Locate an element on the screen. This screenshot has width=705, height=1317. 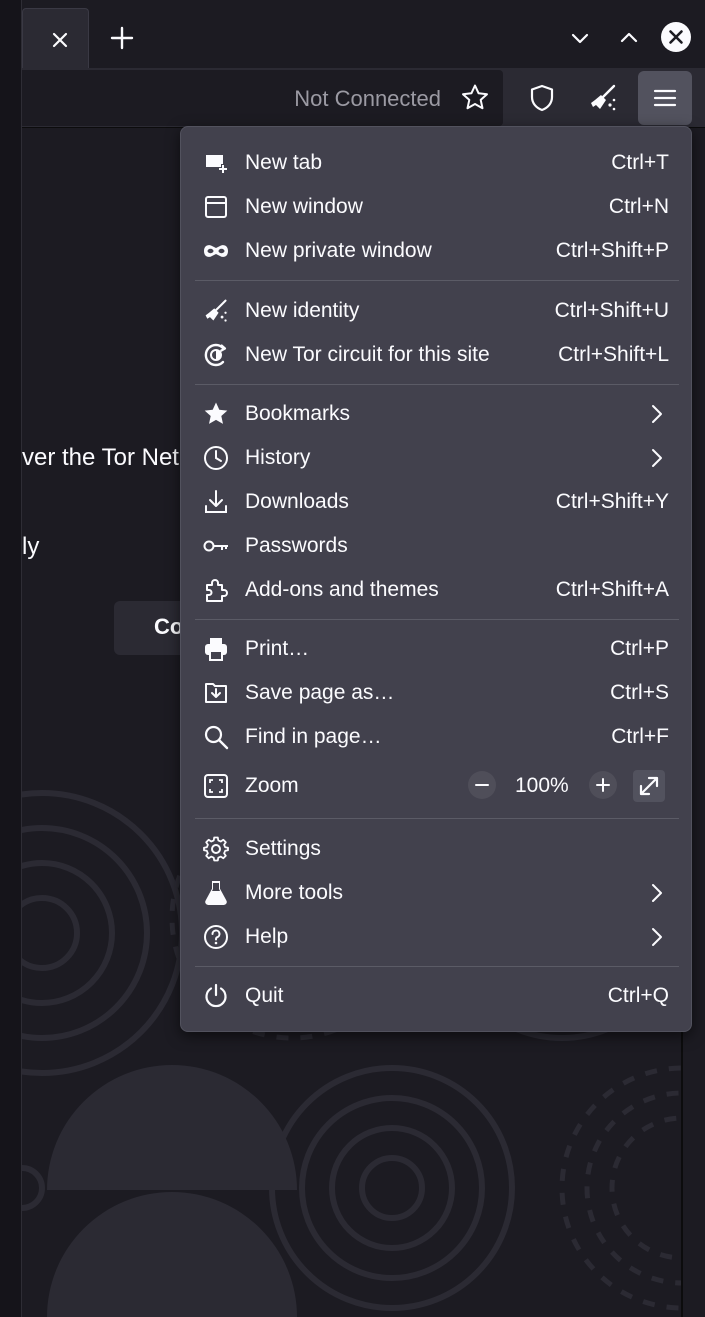
search-icon is located at coordinates (216, 737).